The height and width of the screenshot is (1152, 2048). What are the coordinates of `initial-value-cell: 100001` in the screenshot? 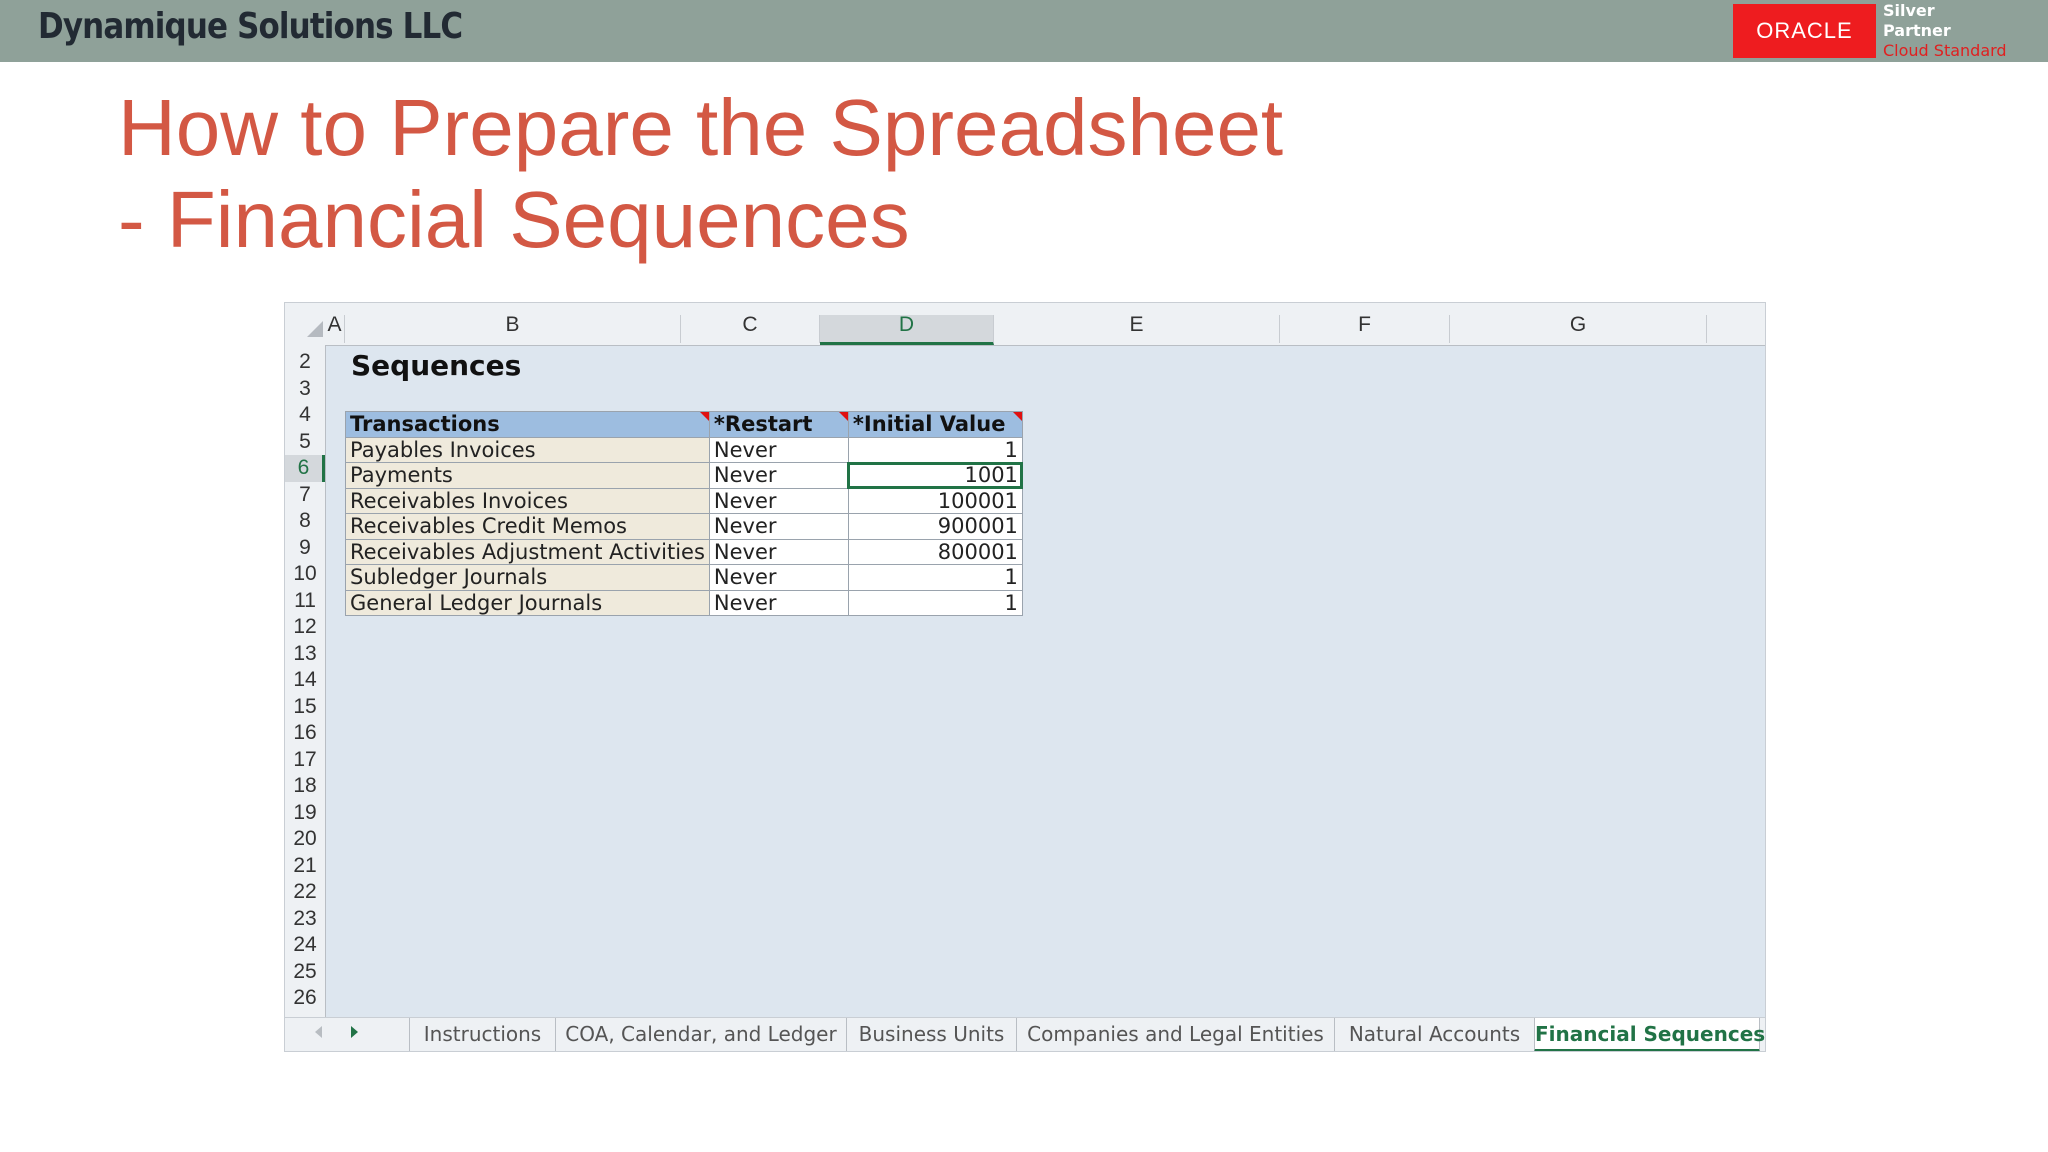 It's located at (935, 500).